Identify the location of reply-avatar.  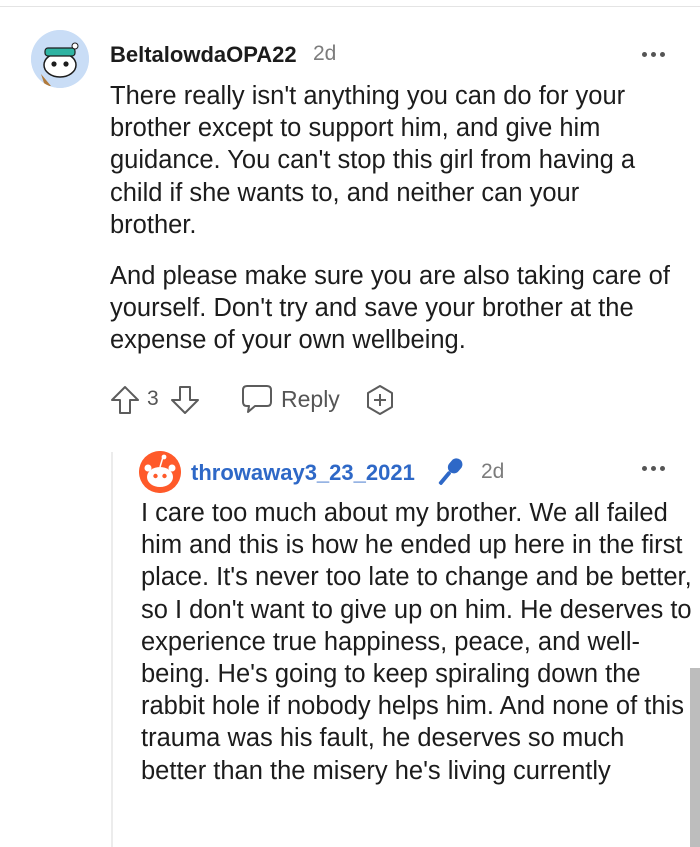
(160, 472).